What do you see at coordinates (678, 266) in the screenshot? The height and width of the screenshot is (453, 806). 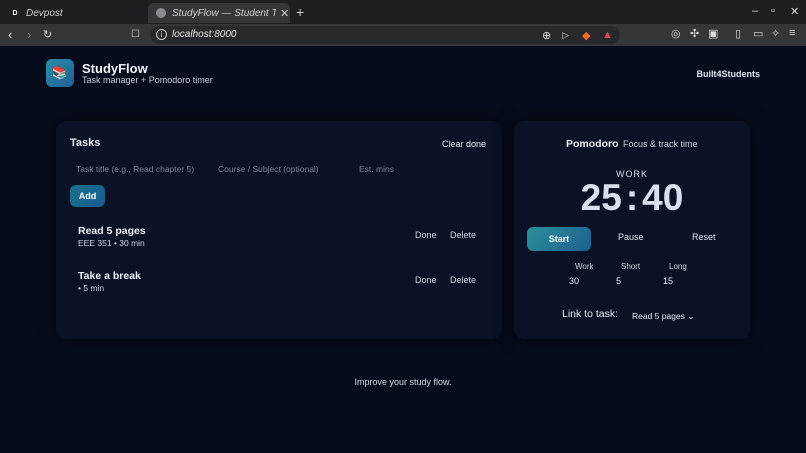 I see `long-break-label: Long` at bounding box center [678, 266].